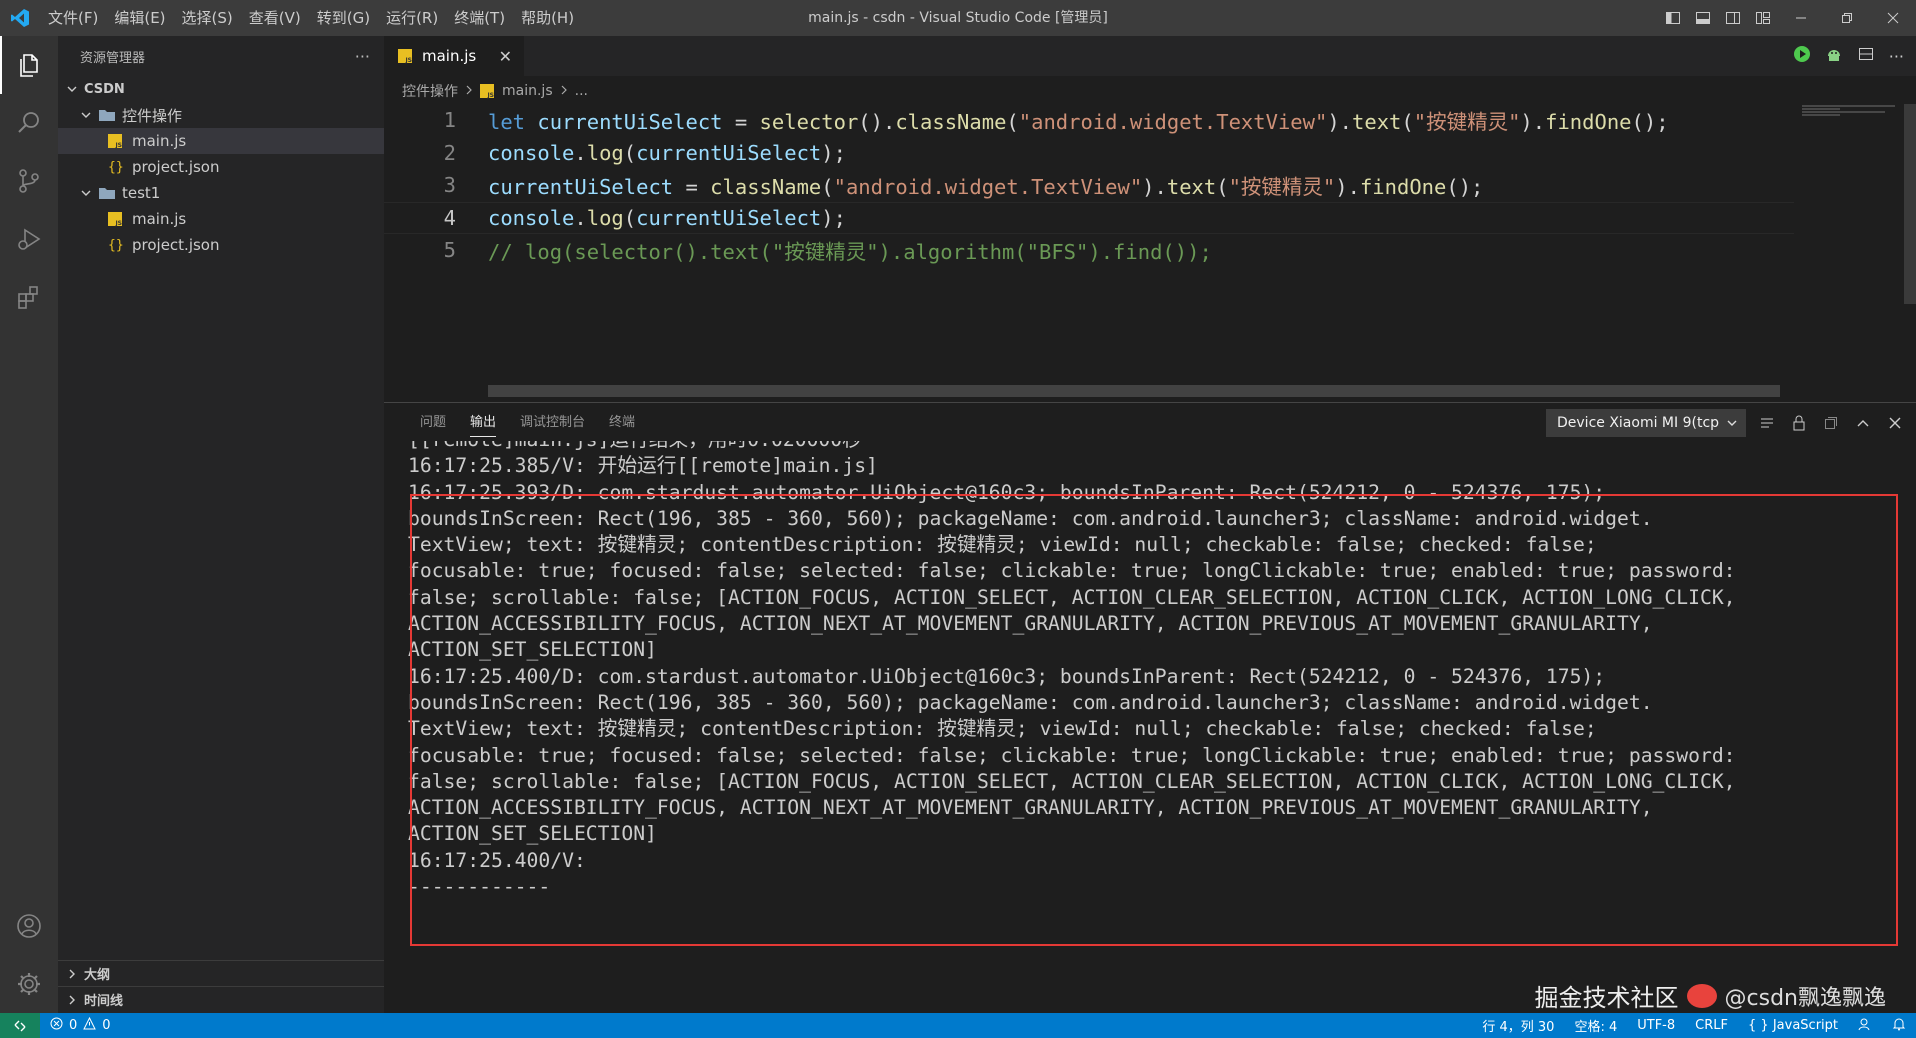  What do you see at coordinates (29, 984) in the screenshot?
I see `settings-gear-icon` at bounding box center [29, 984].